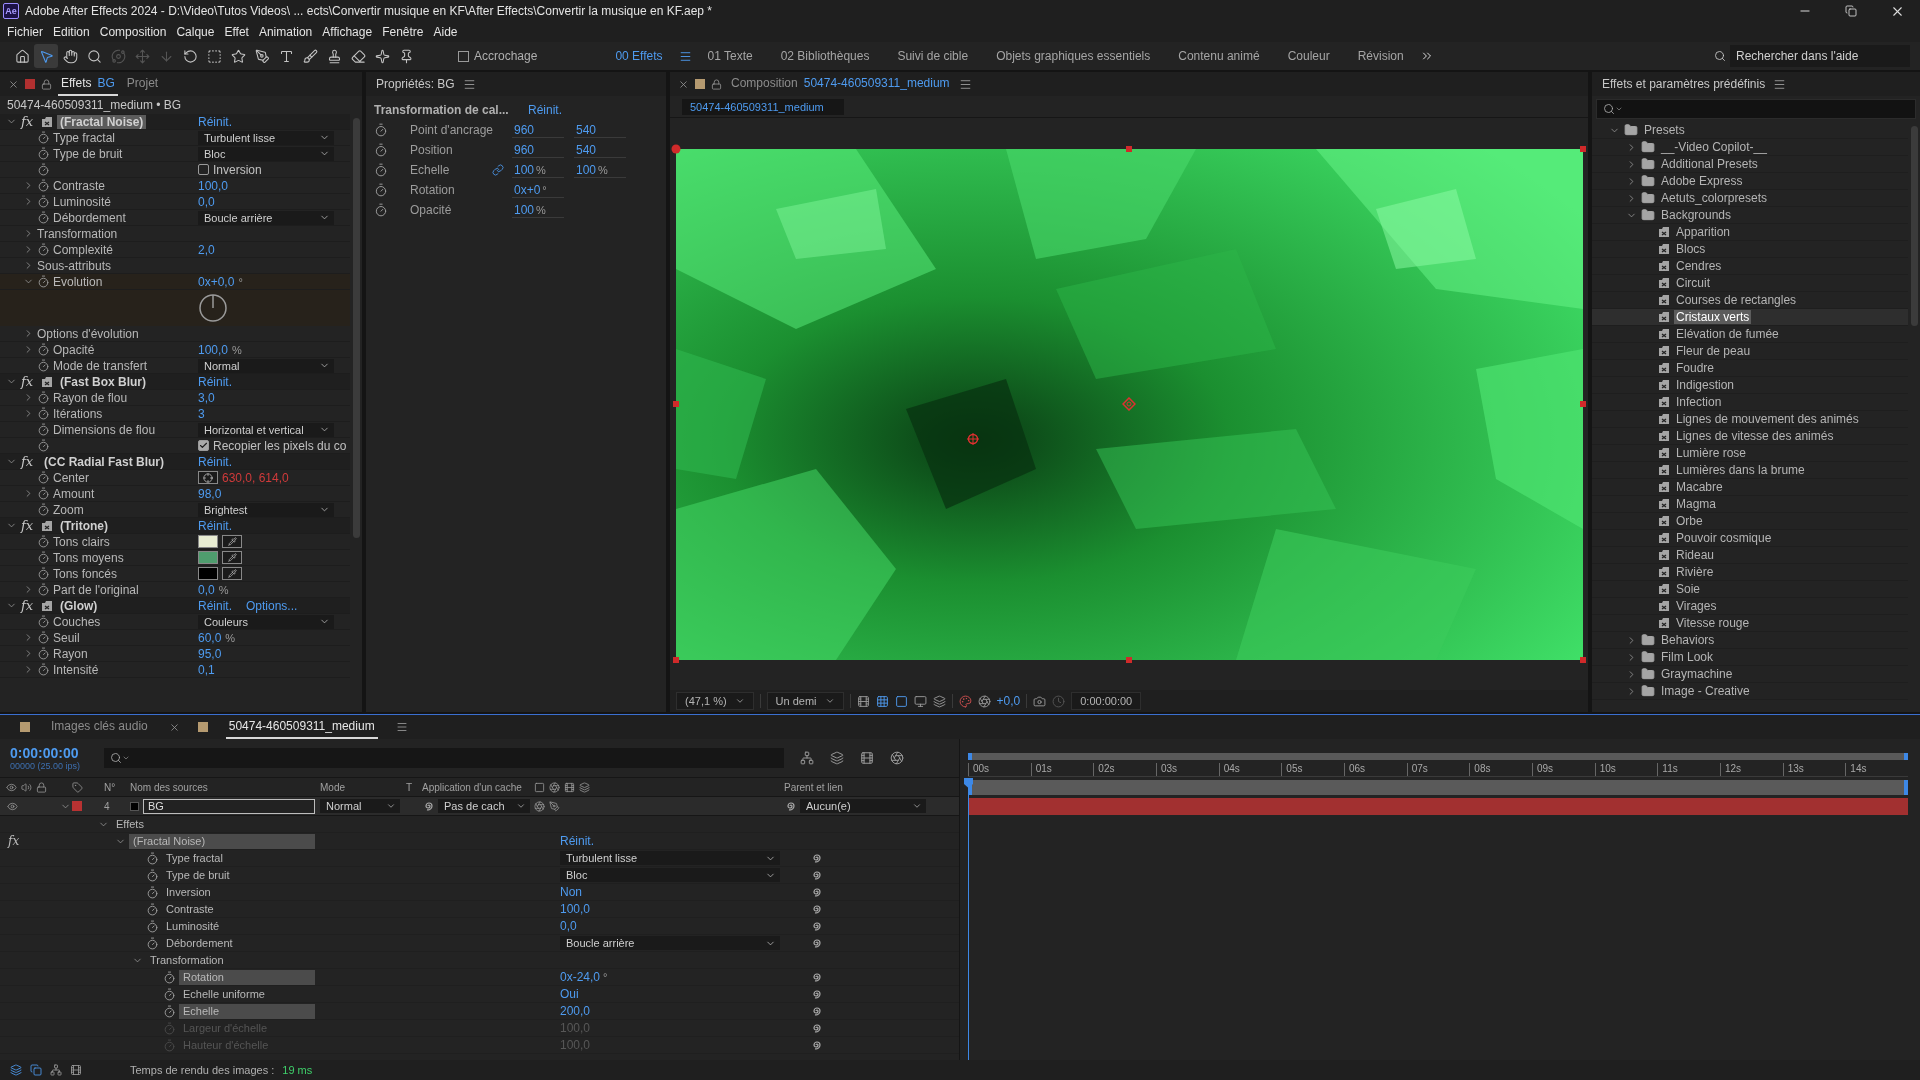 The width and height of the screenshot is (1920, 1080). What do you see at coordinates (206, 201) in the screenshot?
I see `property-value: 0,0` at bounding box center [206, 201].